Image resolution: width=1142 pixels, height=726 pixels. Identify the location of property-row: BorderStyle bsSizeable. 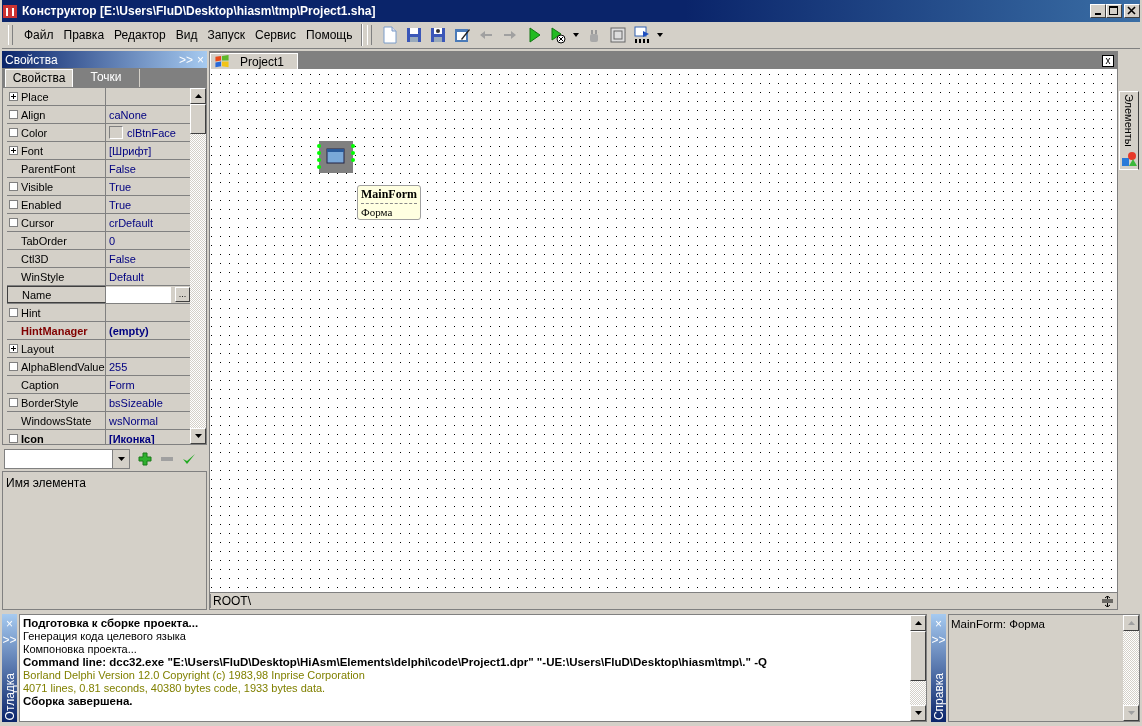
(98, 403).